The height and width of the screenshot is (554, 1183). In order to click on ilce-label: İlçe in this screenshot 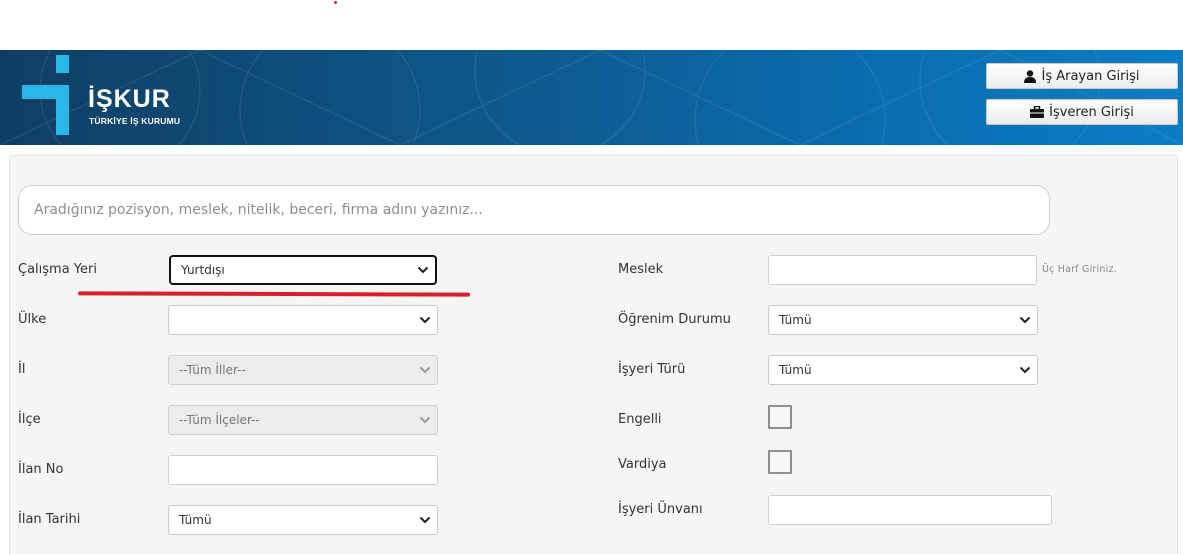, I will do `click(29, 419)`.